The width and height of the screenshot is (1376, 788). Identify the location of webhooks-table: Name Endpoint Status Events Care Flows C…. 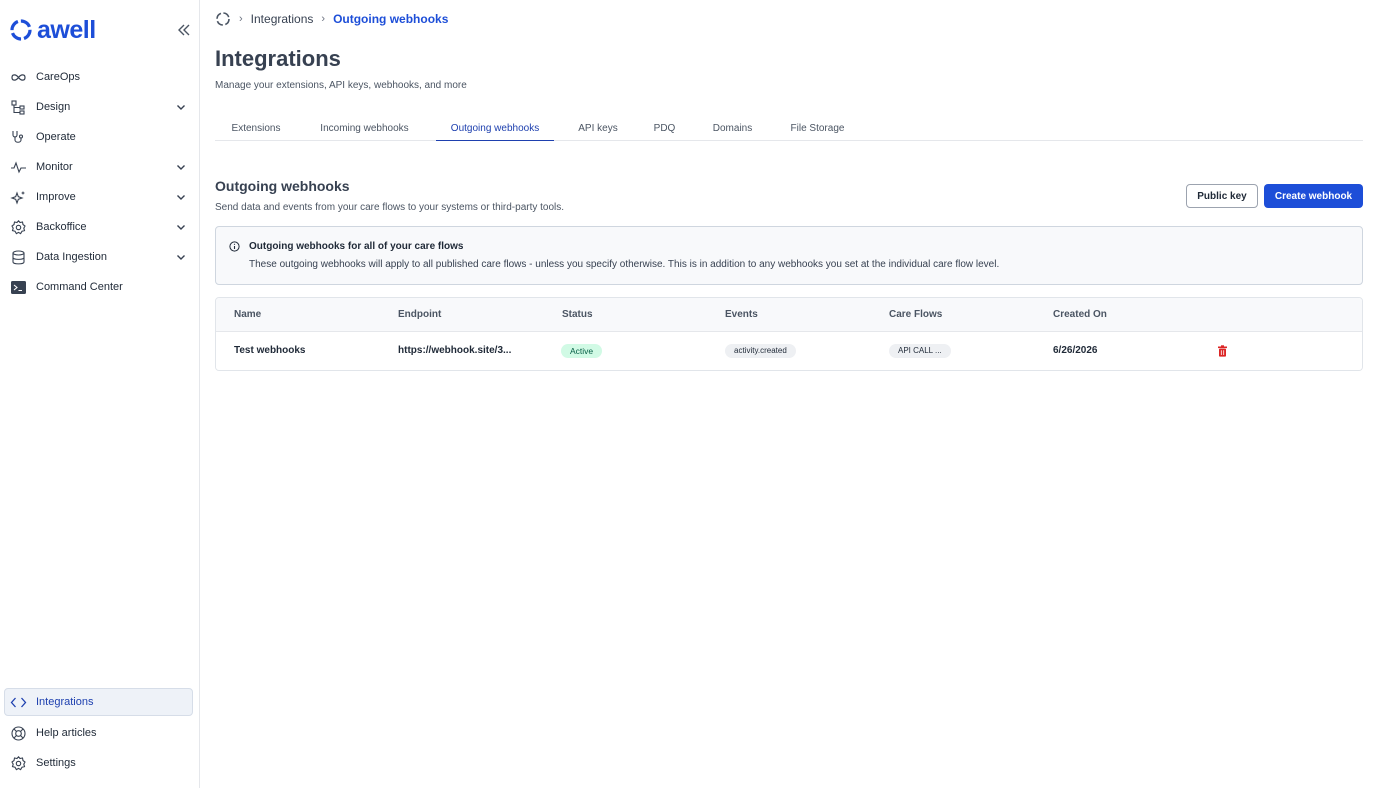
(789, 334).